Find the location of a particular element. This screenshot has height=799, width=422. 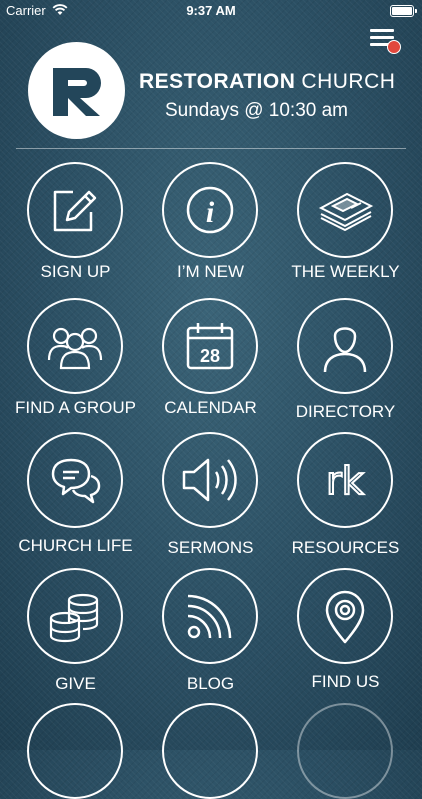

header-divider is located at coordinates (211, 148).